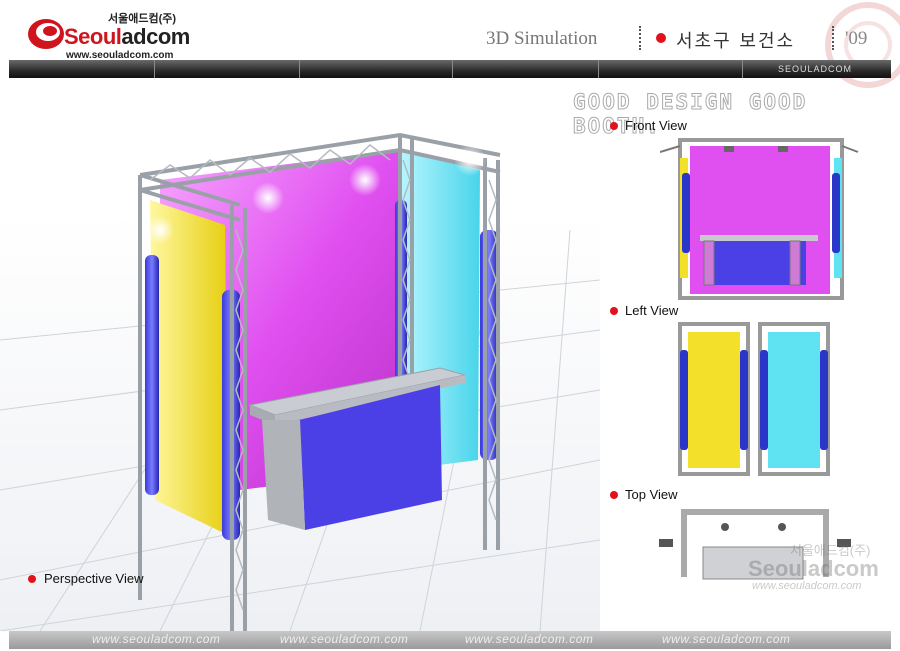 This screenshot has height=651, width=900. What do you see at coordinates (834, 38) in the screenshot?
I see `year-divider` at bounding box center [834, 38].